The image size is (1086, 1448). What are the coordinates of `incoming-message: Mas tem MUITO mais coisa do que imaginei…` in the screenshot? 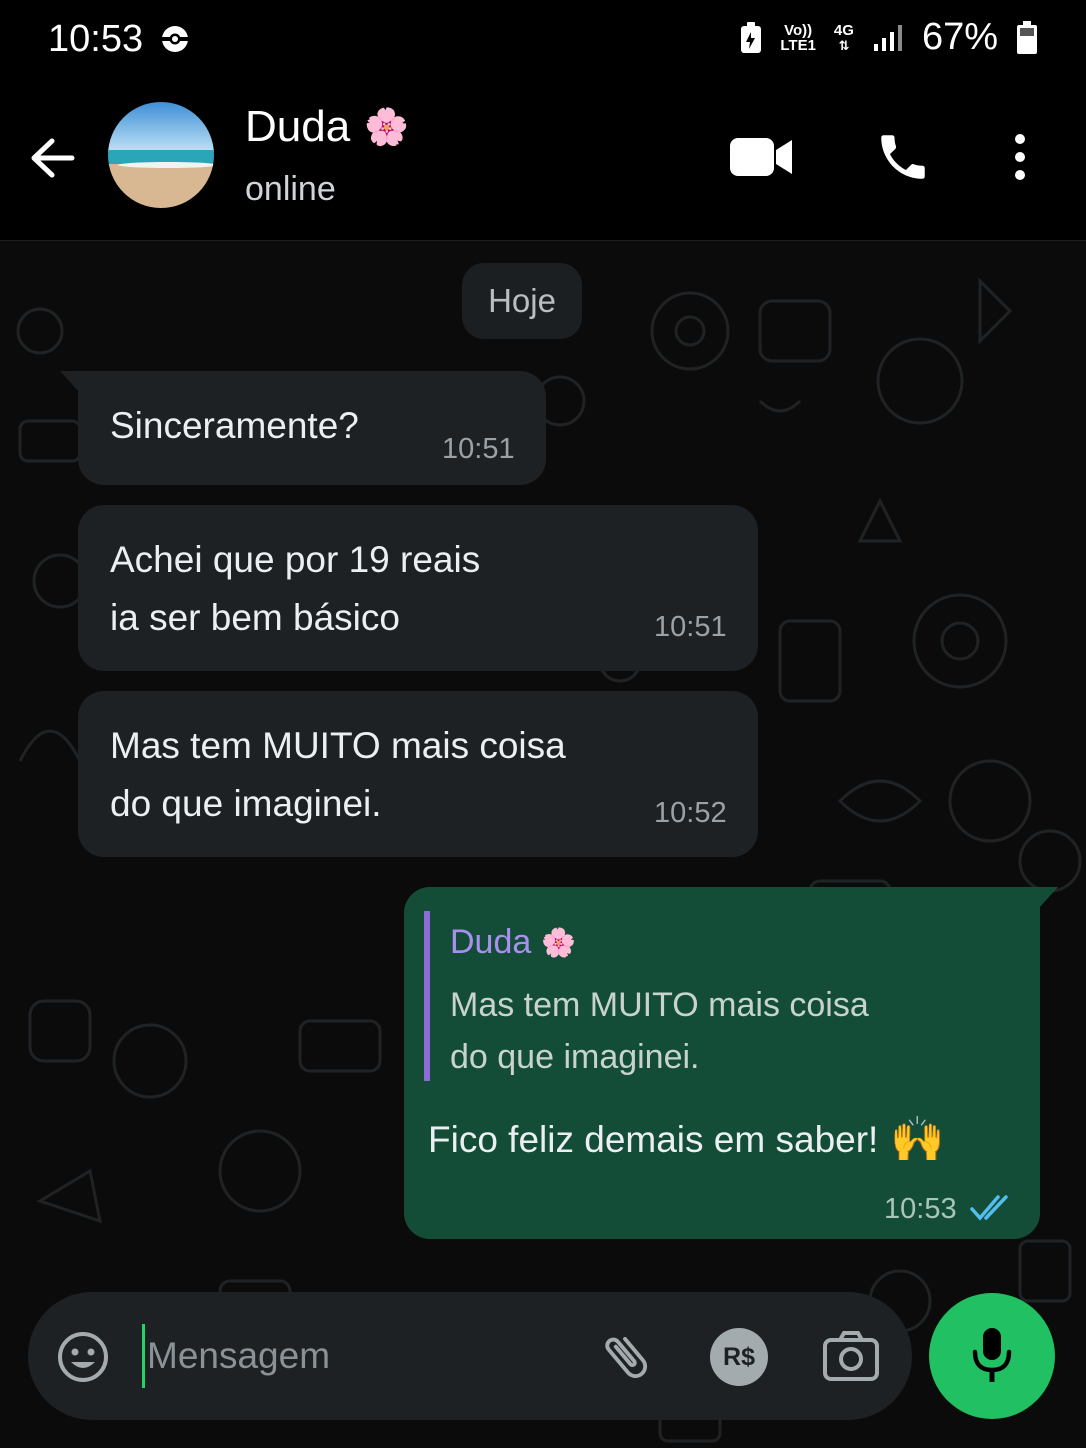 It's located at (418, 774).